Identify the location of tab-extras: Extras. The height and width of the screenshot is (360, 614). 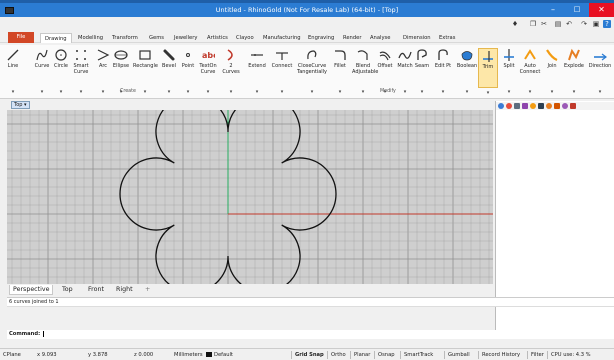
(447, 38).